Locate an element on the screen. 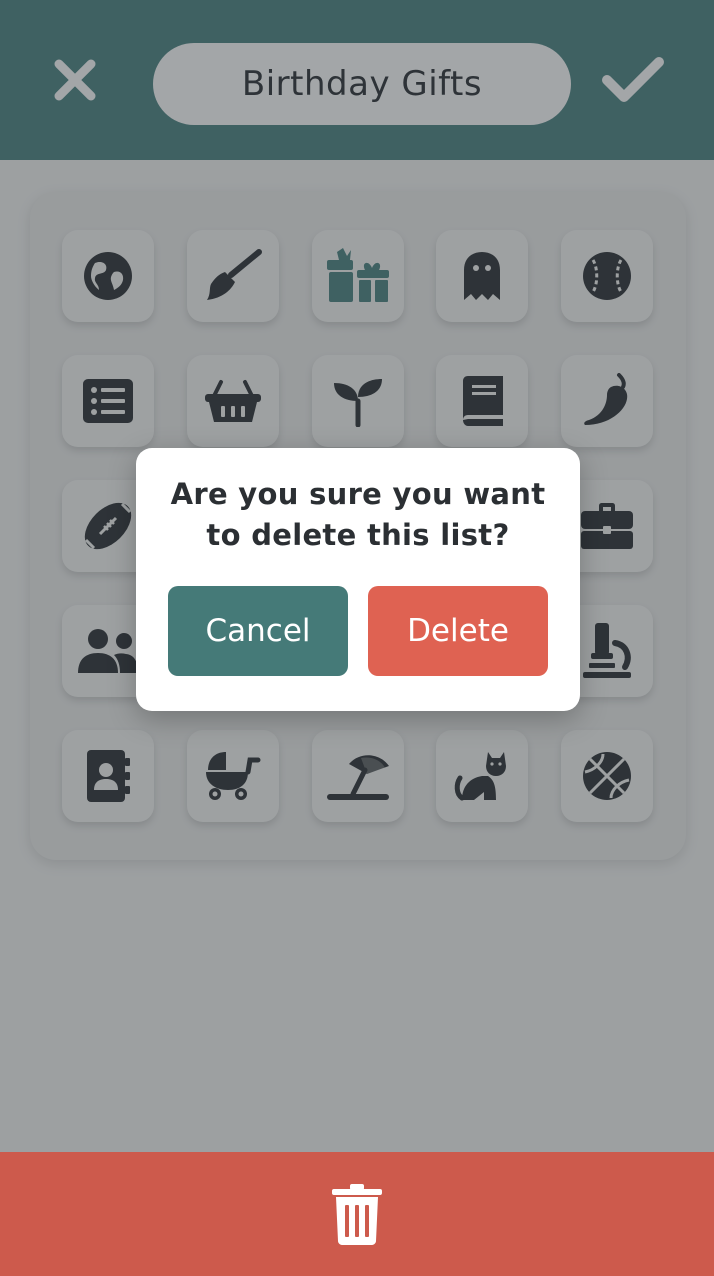 The height and width of the screenshot is (1276, 714). delete-bar is located at coordinates (357, 1214).